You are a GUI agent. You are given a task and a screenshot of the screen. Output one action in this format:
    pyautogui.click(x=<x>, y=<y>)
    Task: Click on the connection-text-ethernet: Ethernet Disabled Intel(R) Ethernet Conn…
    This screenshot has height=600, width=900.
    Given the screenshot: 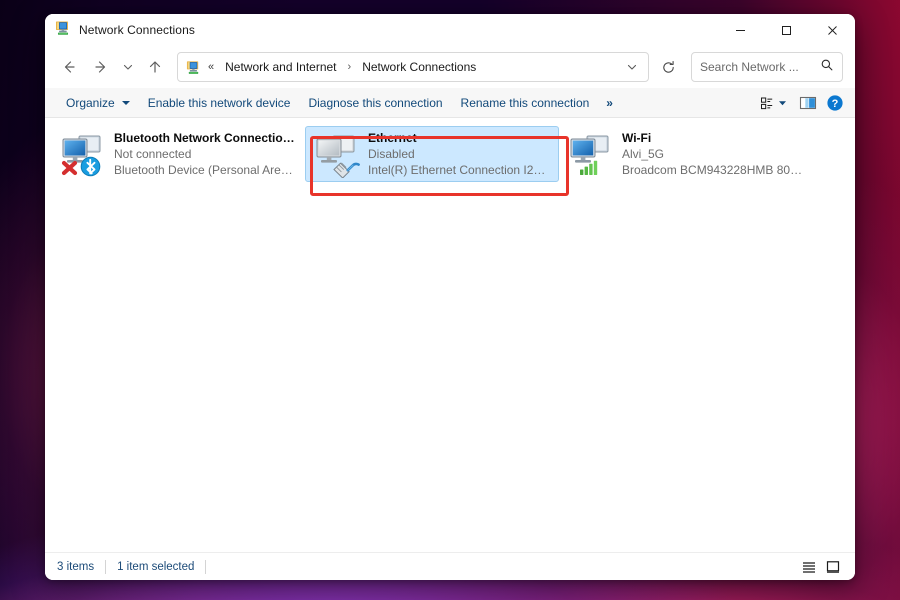 What is the action you would take?
    pyautogui.click(x=460, y=154)
    